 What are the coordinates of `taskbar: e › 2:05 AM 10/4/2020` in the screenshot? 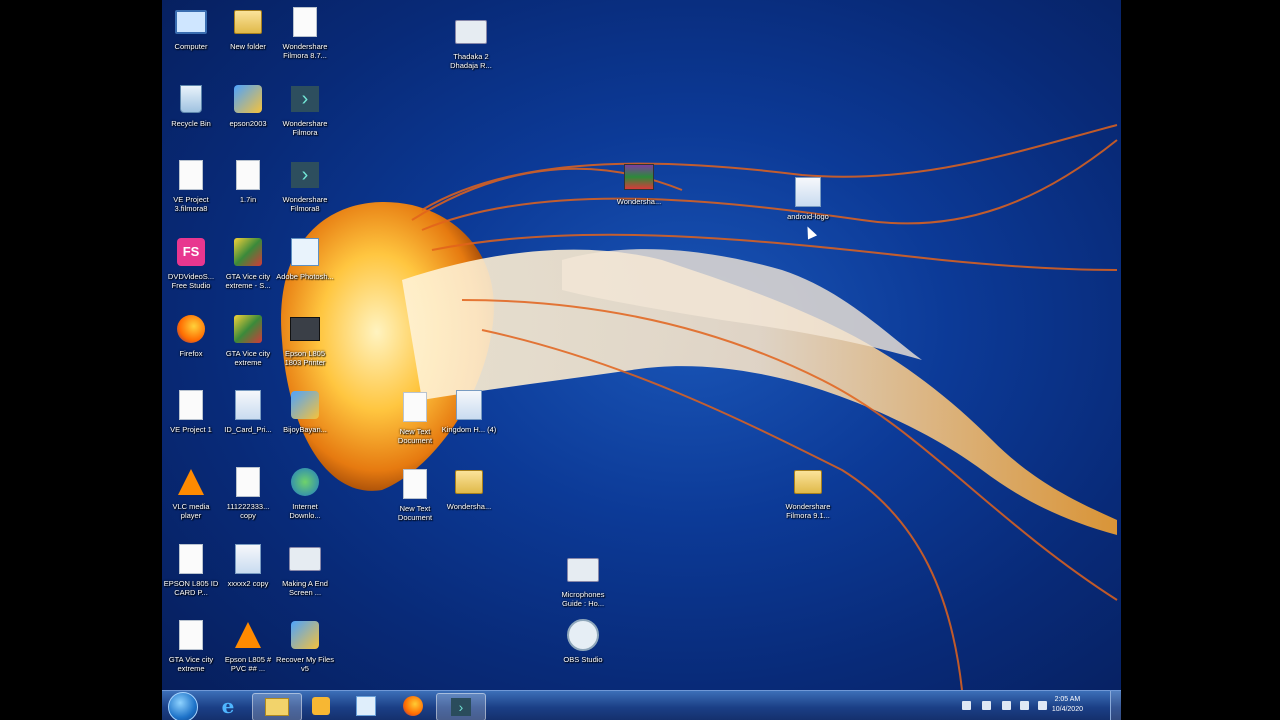 It's located at (641, 705).